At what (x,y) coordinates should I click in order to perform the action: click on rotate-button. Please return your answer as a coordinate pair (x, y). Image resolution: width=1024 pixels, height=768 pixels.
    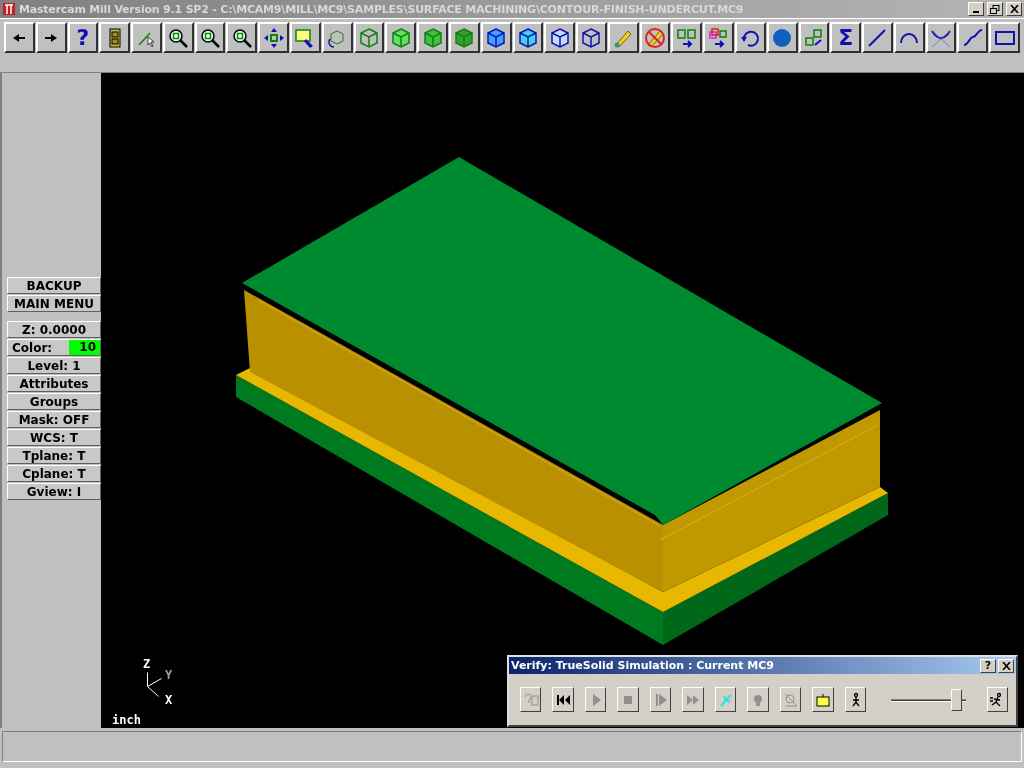
    Looking at the image, I should click on (337, 37).